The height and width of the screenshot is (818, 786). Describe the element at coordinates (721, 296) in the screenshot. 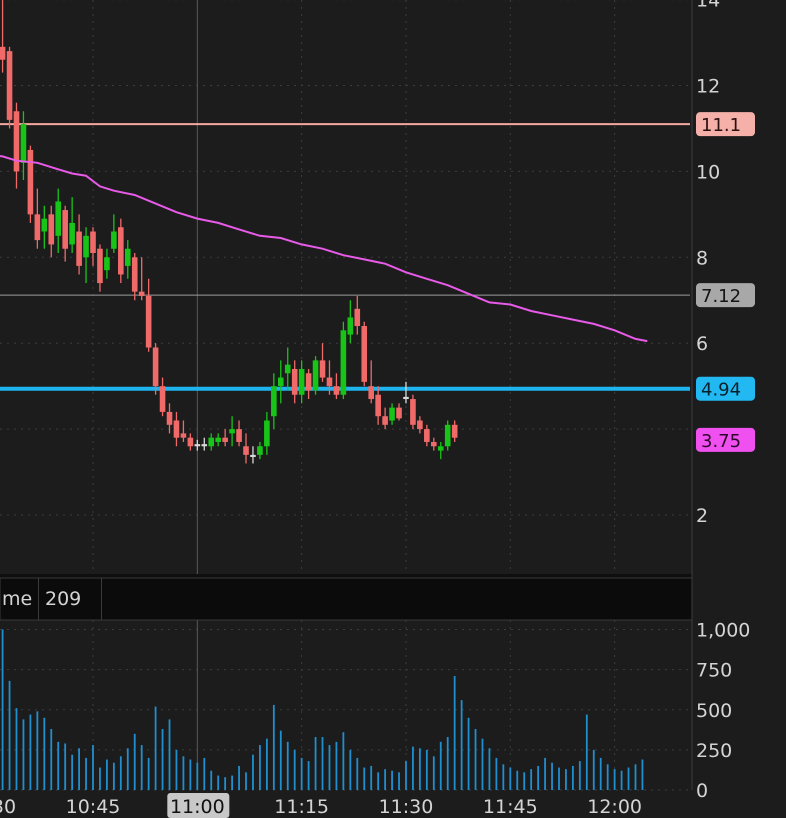

I see `price-tag-label: 7.12` at that location.